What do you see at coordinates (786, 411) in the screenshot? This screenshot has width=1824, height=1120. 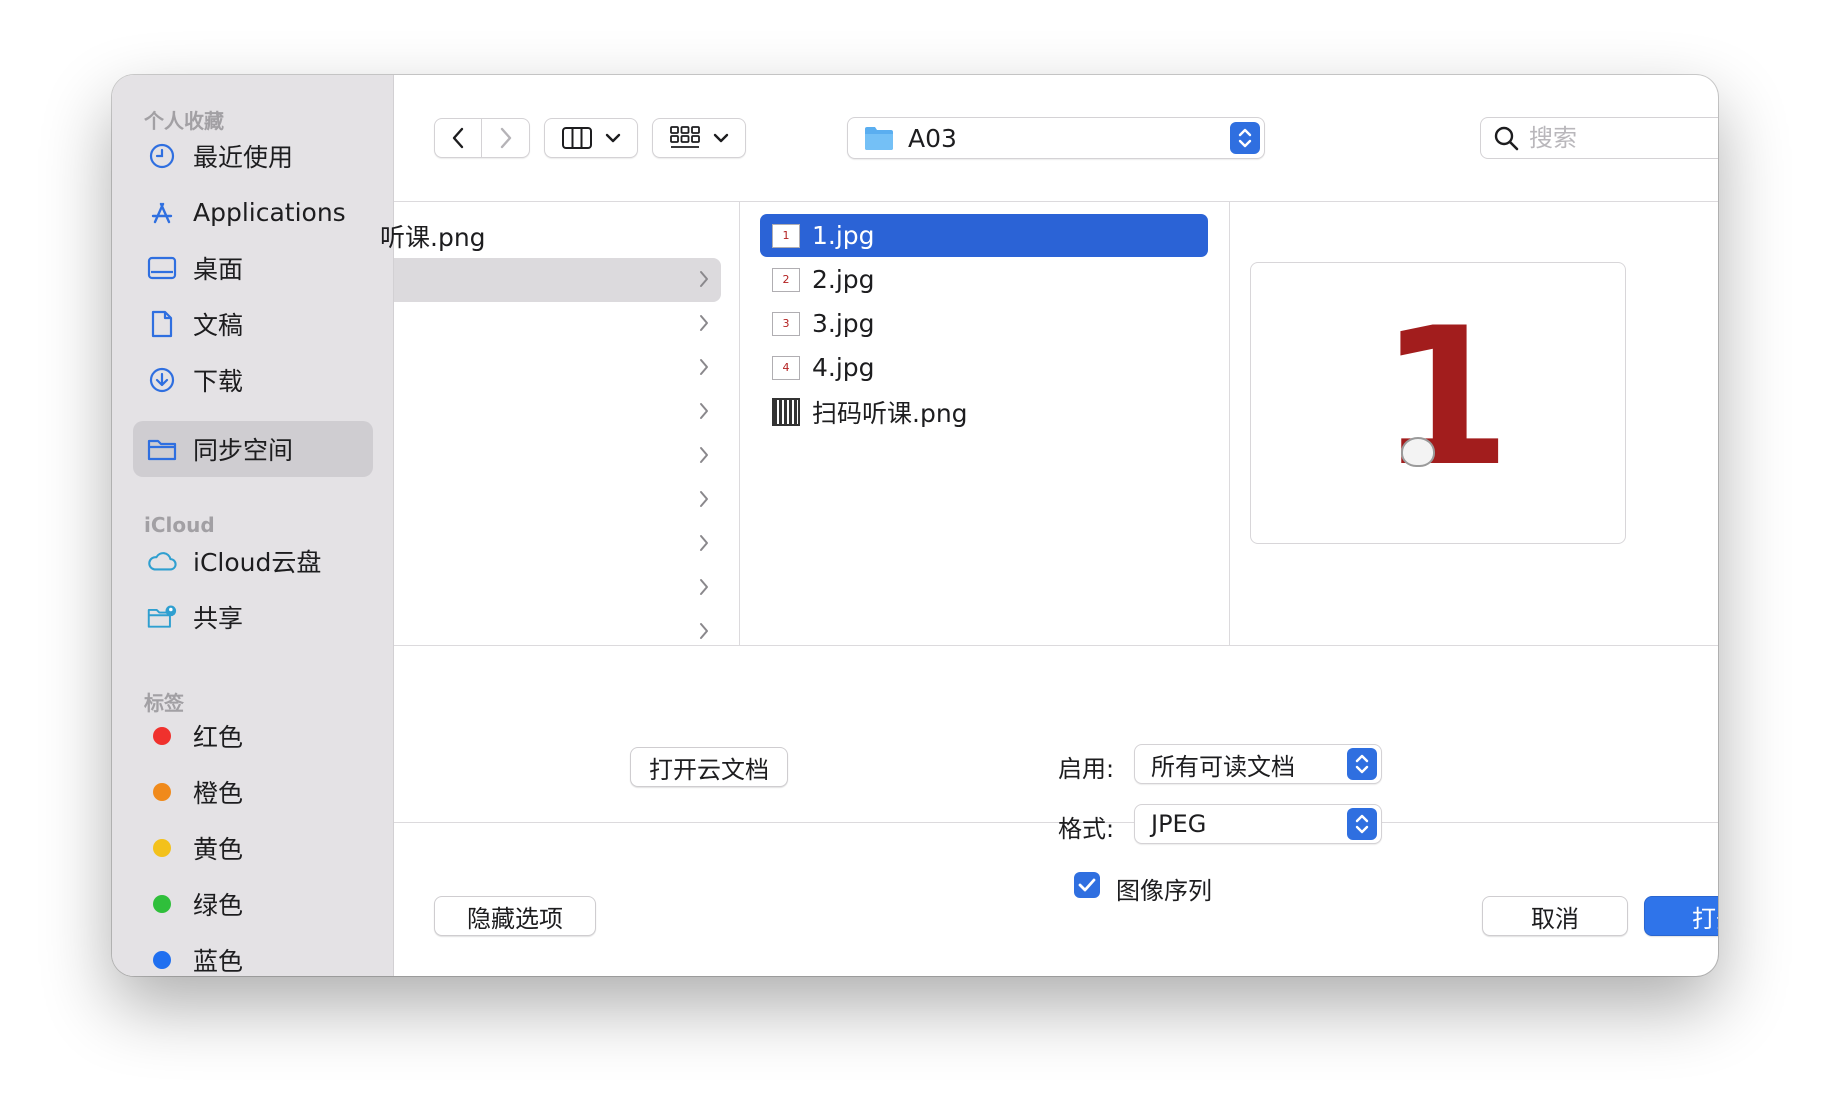 I see `qr-code-icon` at bounding box center [786, 411].